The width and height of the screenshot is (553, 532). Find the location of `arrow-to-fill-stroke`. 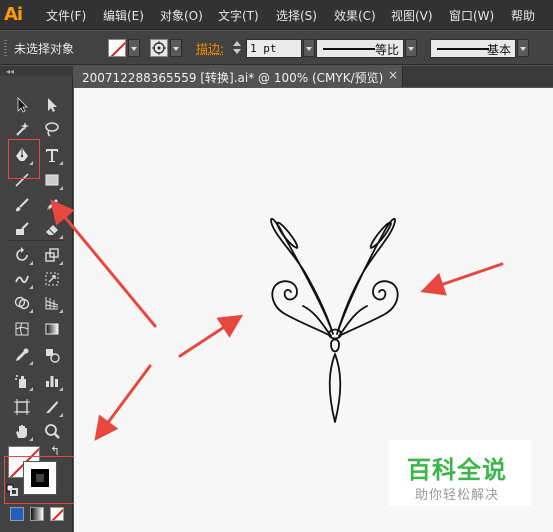

arrow-to-fill-stroke is located at coordinates (123, 402).